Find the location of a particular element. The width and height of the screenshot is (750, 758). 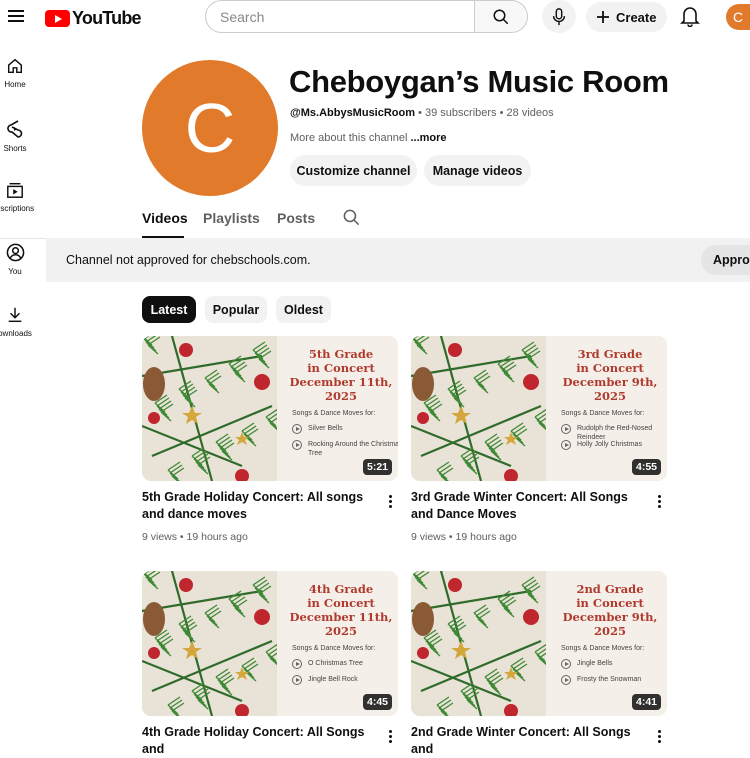

thumb-song: Frosty the Snowman is located at coordinates (614, 680).